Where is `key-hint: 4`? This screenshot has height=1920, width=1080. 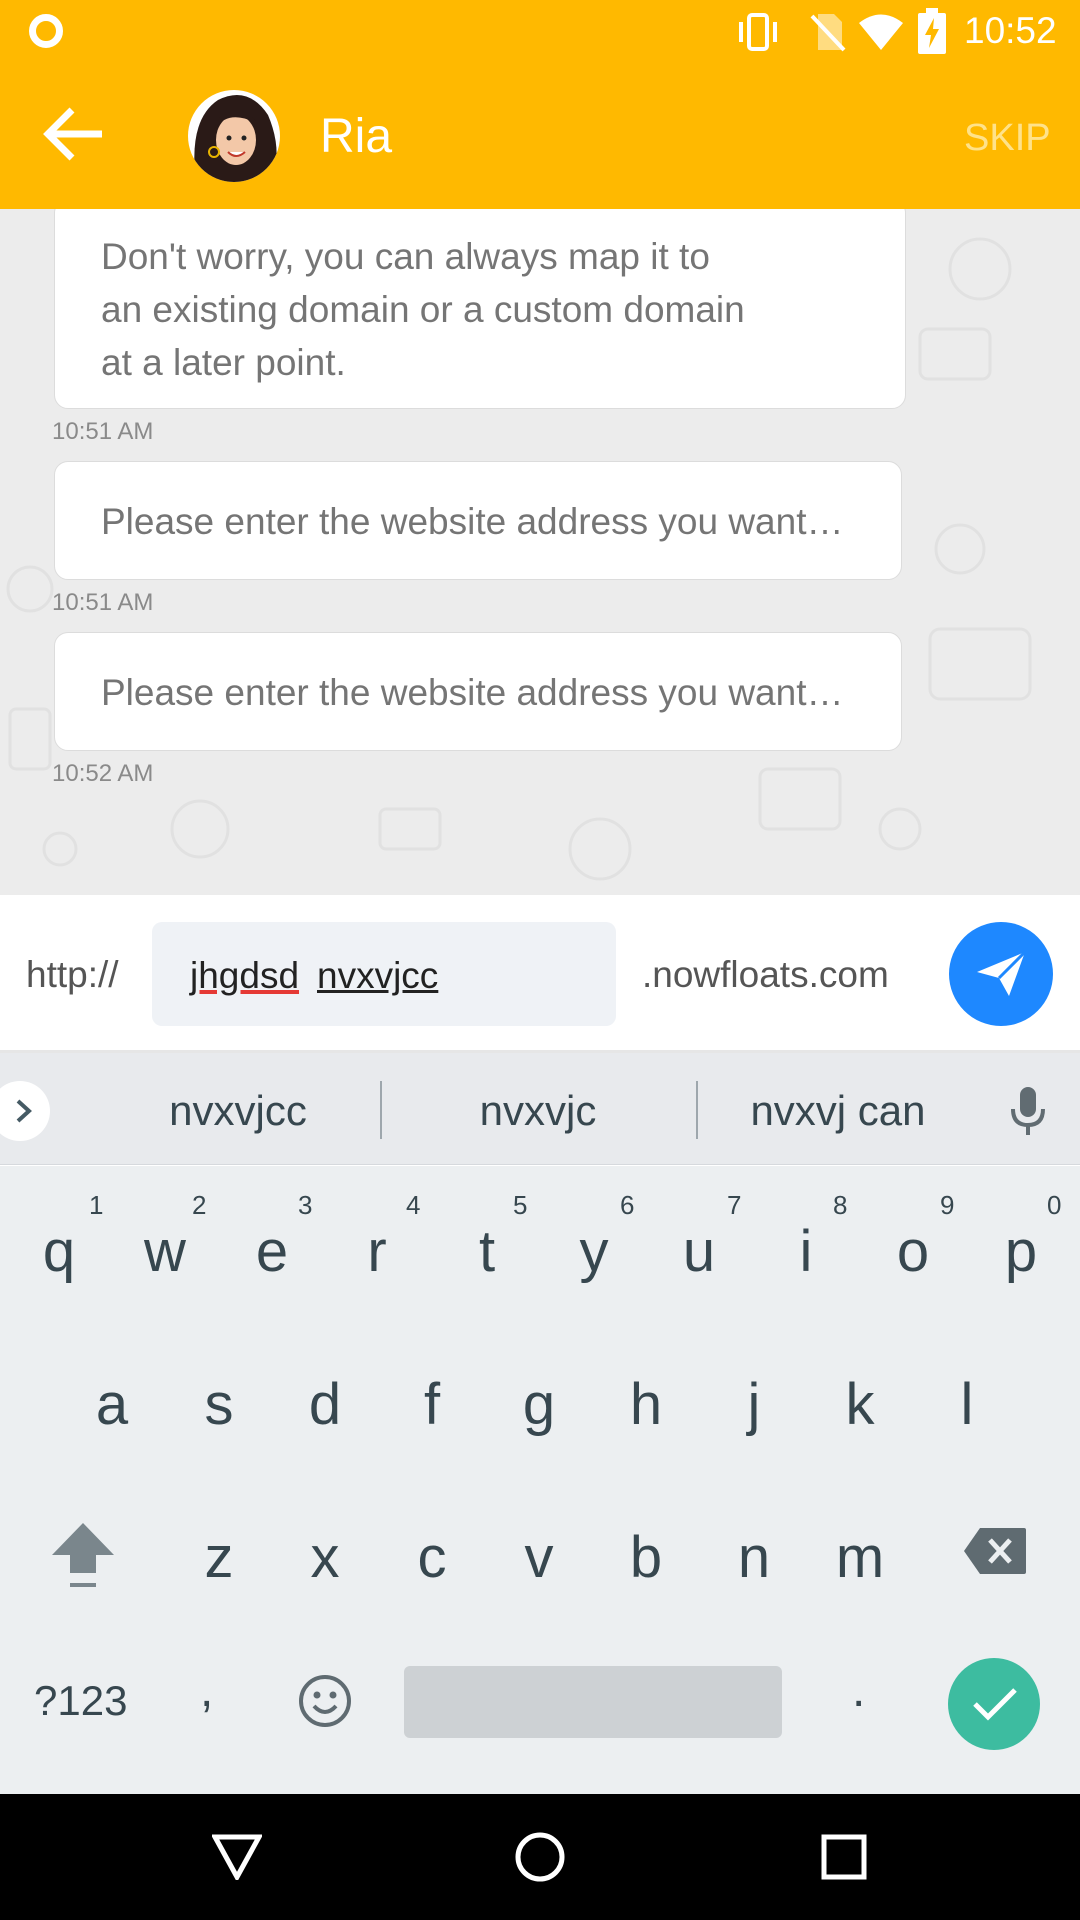 key-hint: 4 is located at coordinates (413, 1205).